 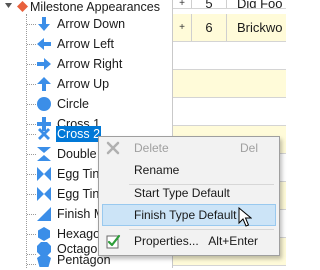 What do you see at coordinates (26, 141) in the screenshot?
I see `tree-guide-line` at bounding box center [26, 141].